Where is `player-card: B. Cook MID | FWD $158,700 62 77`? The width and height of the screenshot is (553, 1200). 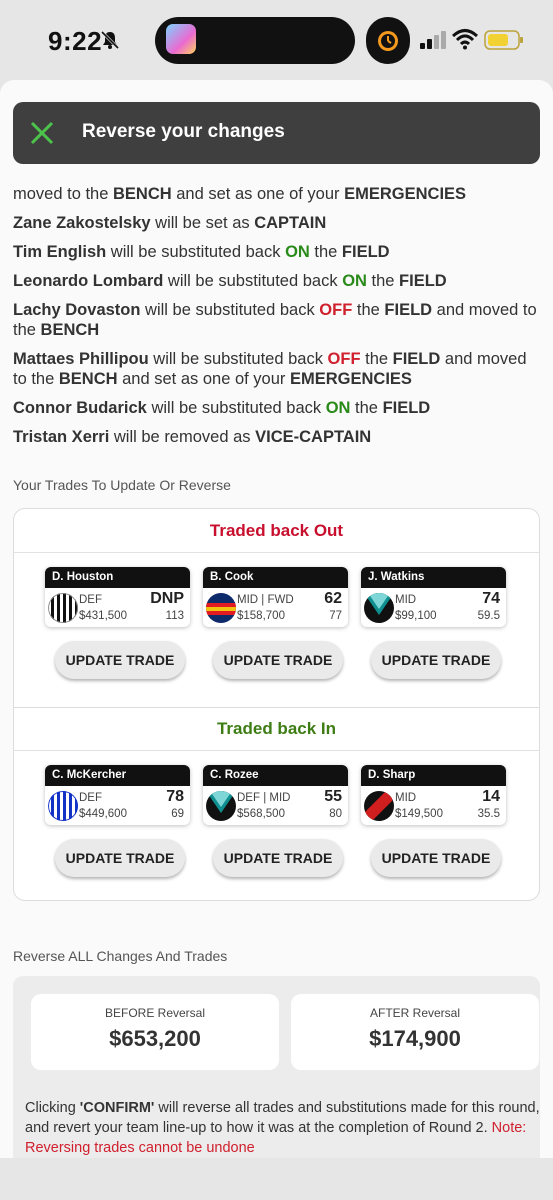
player-card: B. Cook MID | FWD $158,700 62 77 is located at coordinates (275, 597).